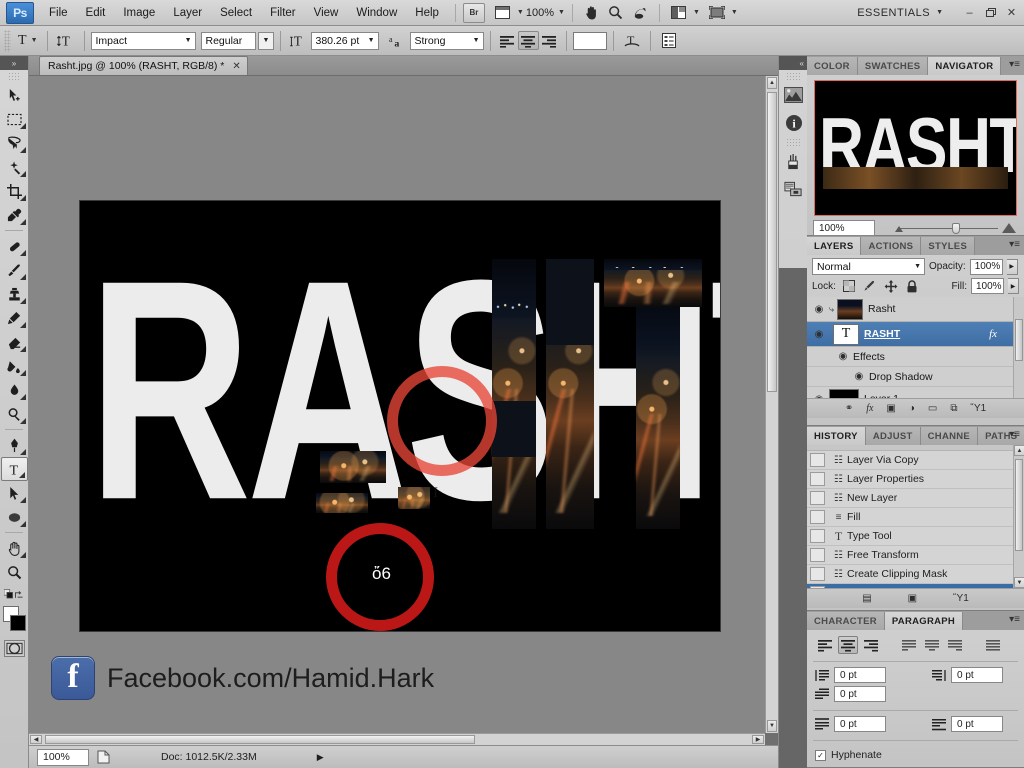  What do you see at coordinates (881, 309) in the screenshot?
I see `layer-name: Rasht` at bounding box center [881, 309].